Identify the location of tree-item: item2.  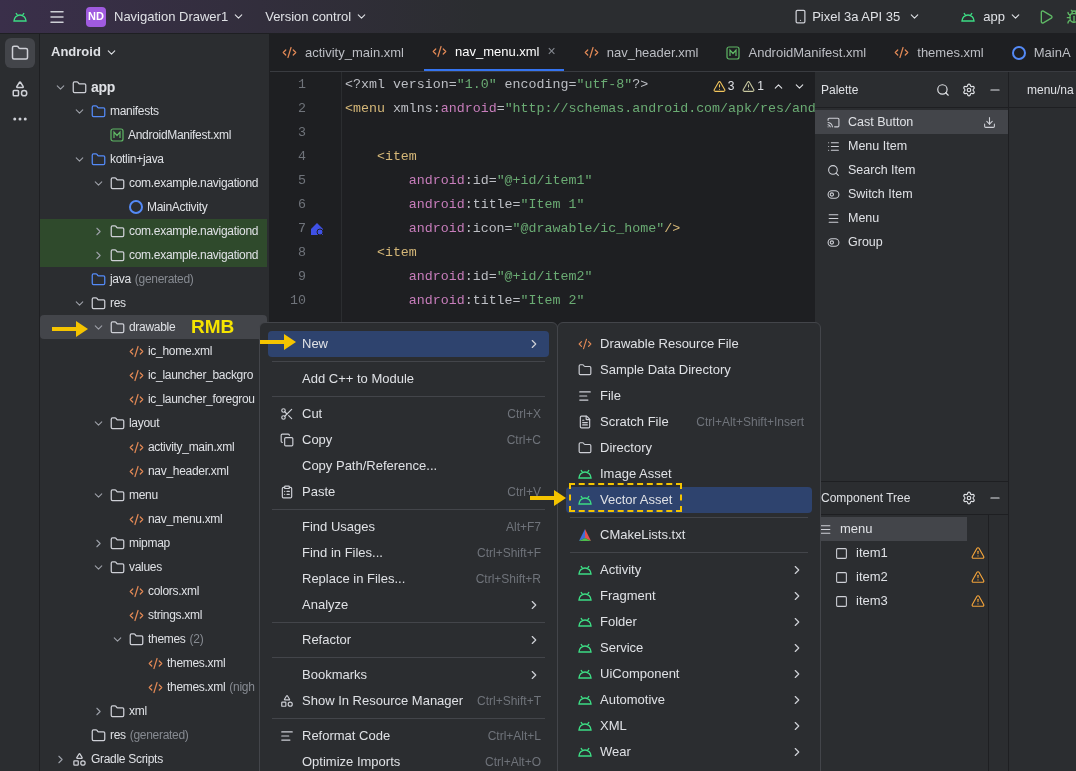
(901, 577).